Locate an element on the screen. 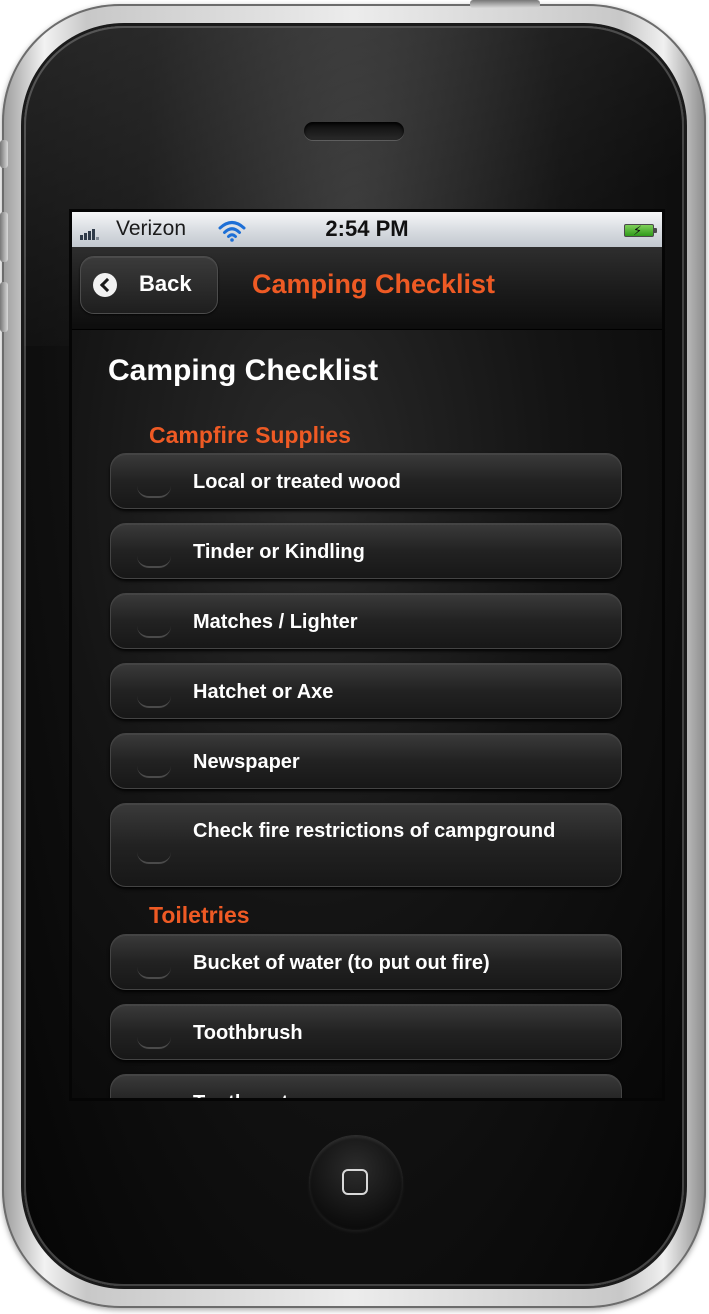 Image resolution: width=709 pixels, height=1314 pixels. home-button is located at coordinates (356, 1183).